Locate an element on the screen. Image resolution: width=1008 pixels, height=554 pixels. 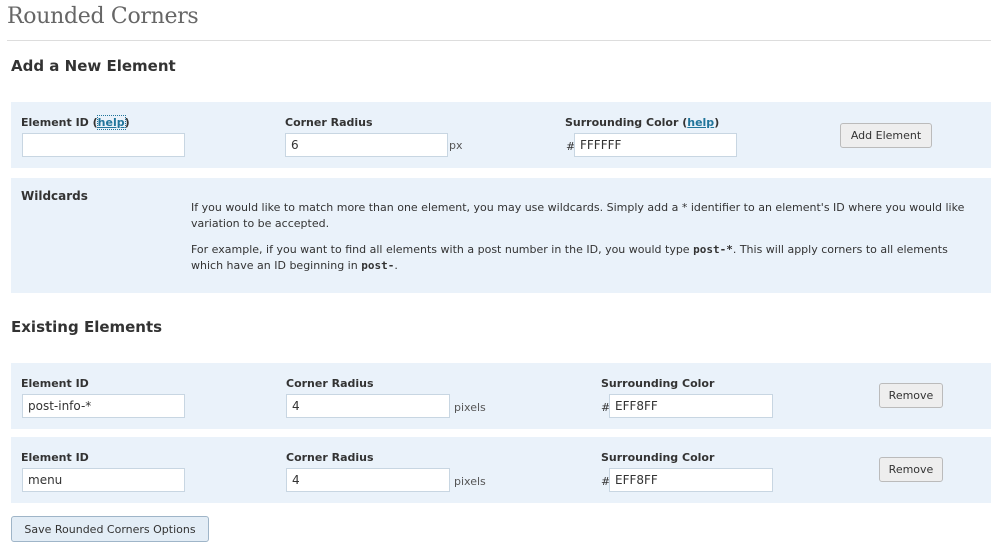
surrounding-color-help-link: help is located at coordinates (700, 122).